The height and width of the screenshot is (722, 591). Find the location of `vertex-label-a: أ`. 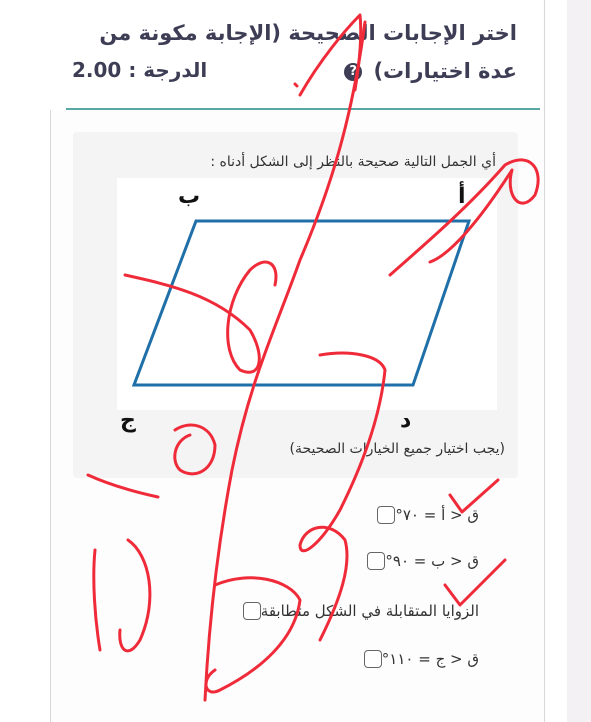

vertex-label-a: أ is located at coordinates (462, 196).